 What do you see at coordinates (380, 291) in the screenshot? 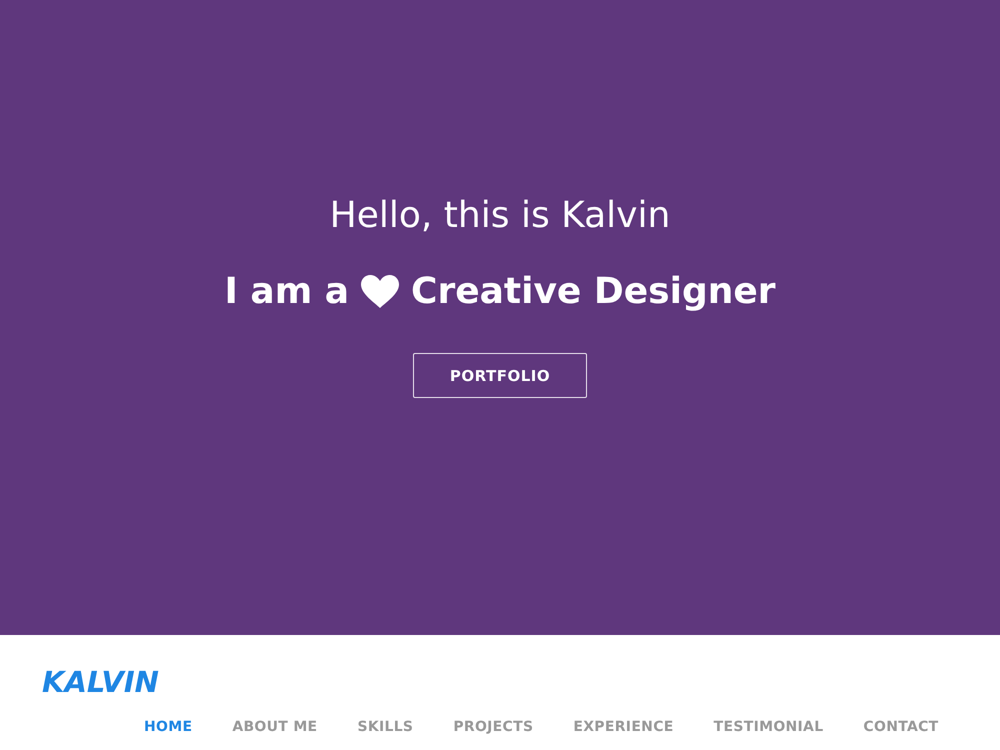
I see `heart-icon` at bounding box center [380, 291].